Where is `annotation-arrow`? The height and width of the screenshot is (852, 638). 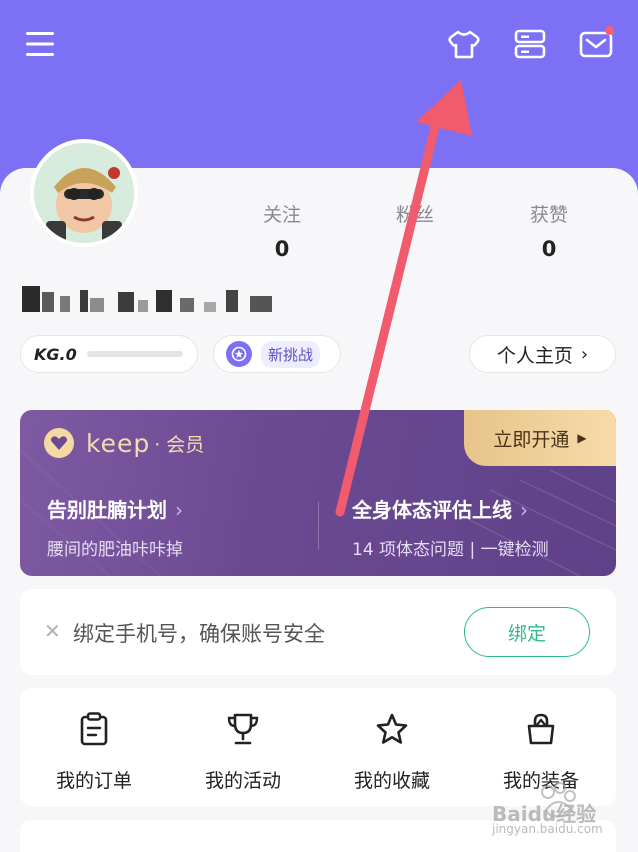
annotation-arrow is located at coordinates (403, 298).